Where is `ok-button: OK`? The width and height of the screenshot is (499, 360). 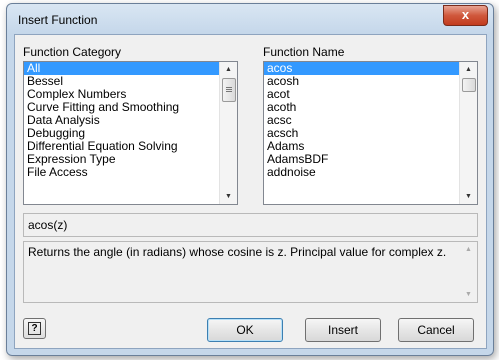
ok-button: OK is located at coordinates (245, 330).